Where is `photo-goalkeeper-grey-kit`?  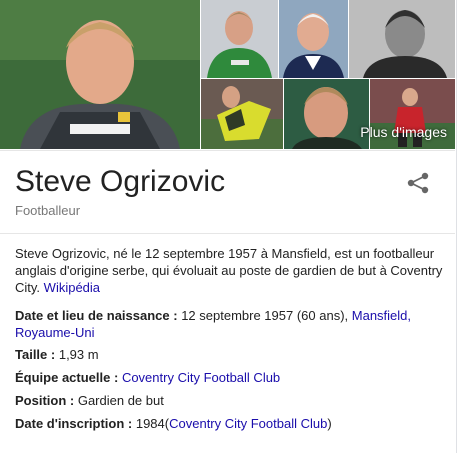 photo-goalkeeper-grey-kit is located at coordinates (100, 74).